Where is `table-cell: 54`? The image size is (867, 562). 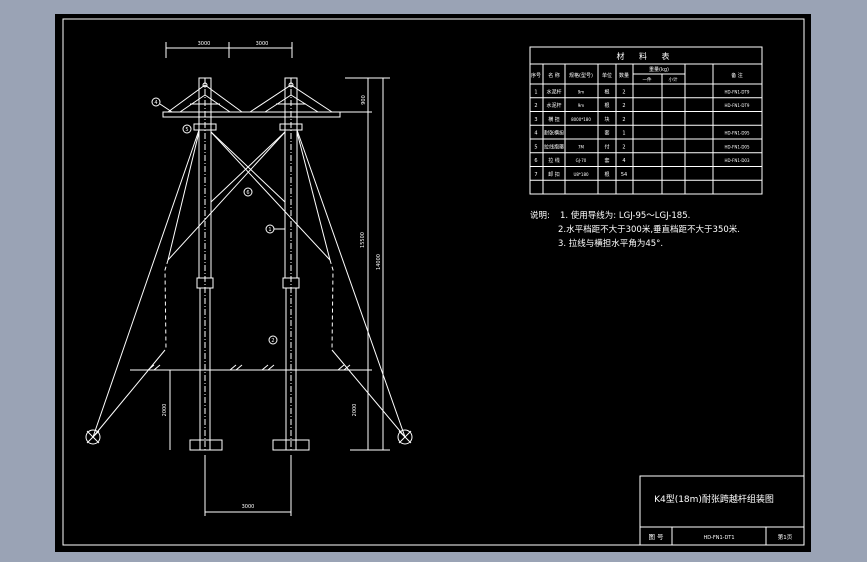 table-cell: 54 is located at coordinates (624, 175).